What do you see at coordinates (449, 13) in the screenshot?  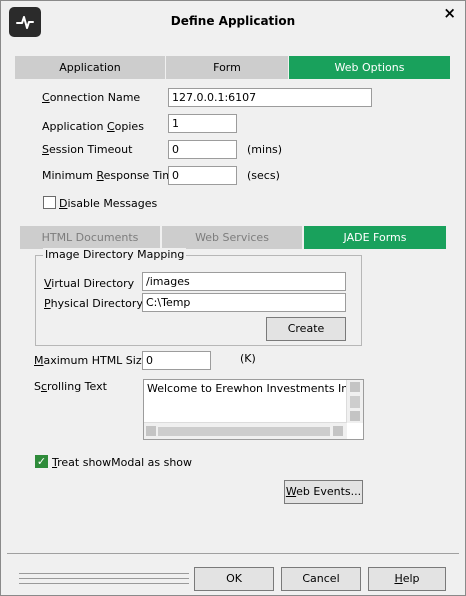 I see `close-icon: ×` at bounding box center [449, 13].